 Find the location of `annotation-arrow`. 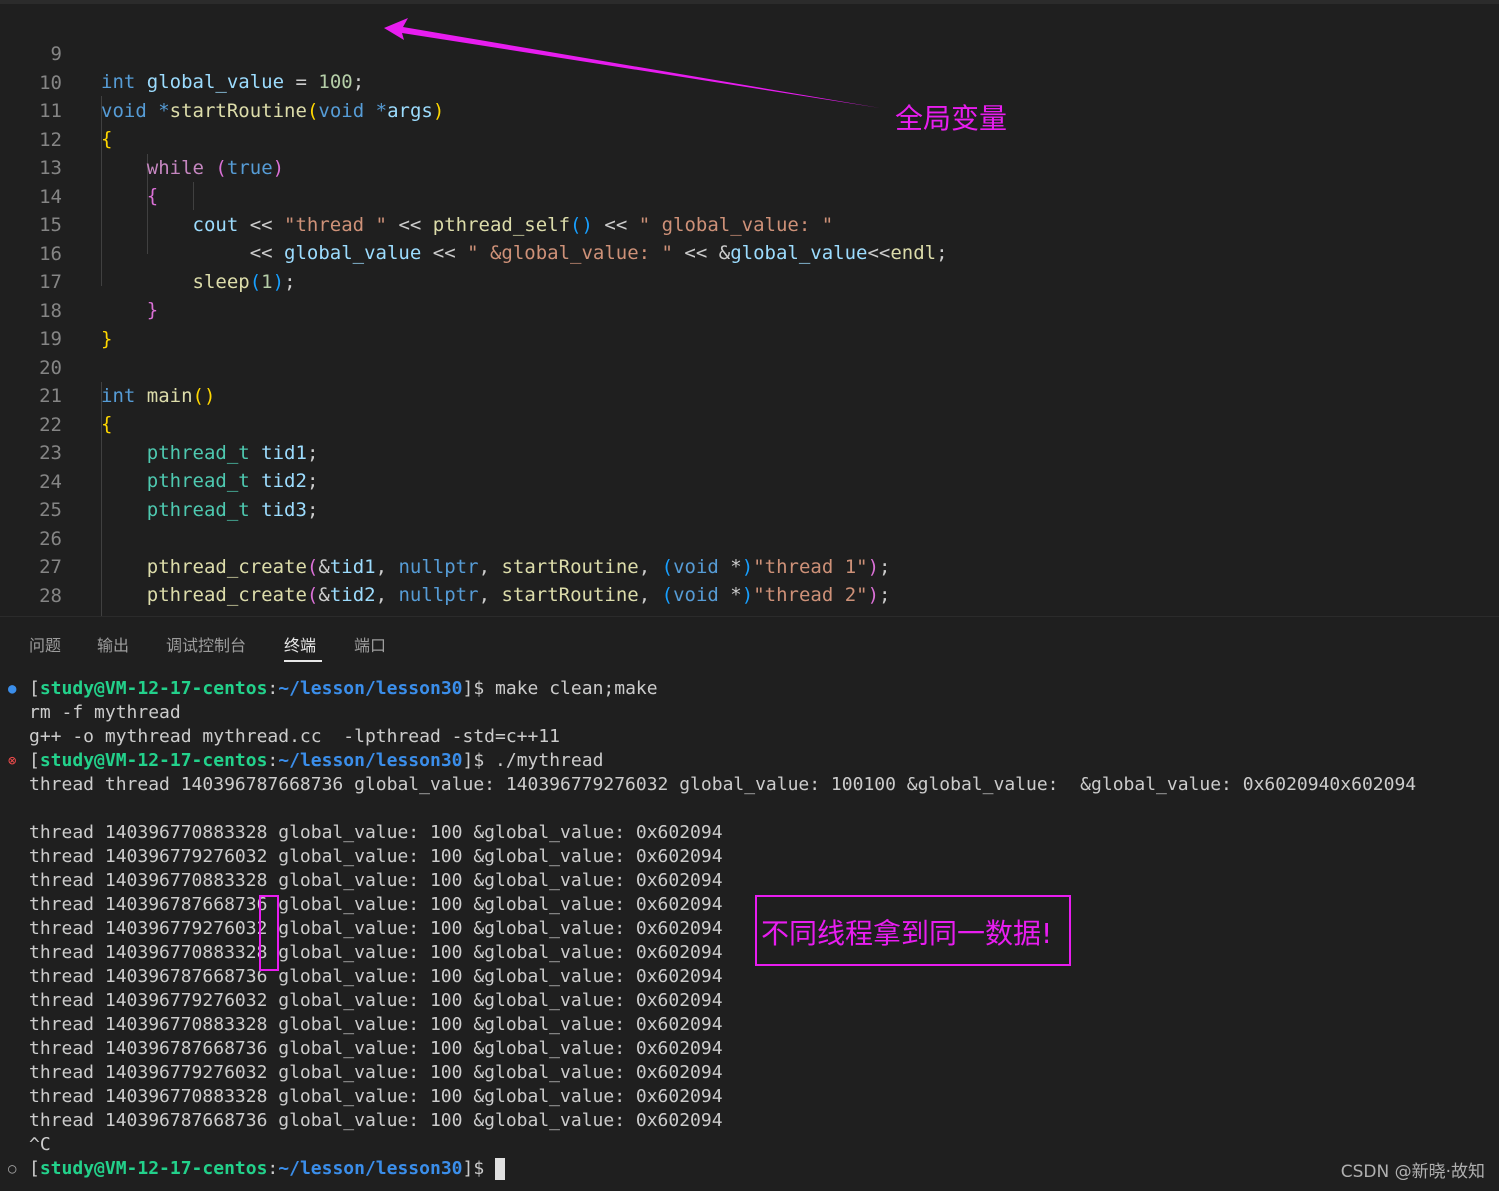

annotation-arrow is located at coordinates (632, 63).